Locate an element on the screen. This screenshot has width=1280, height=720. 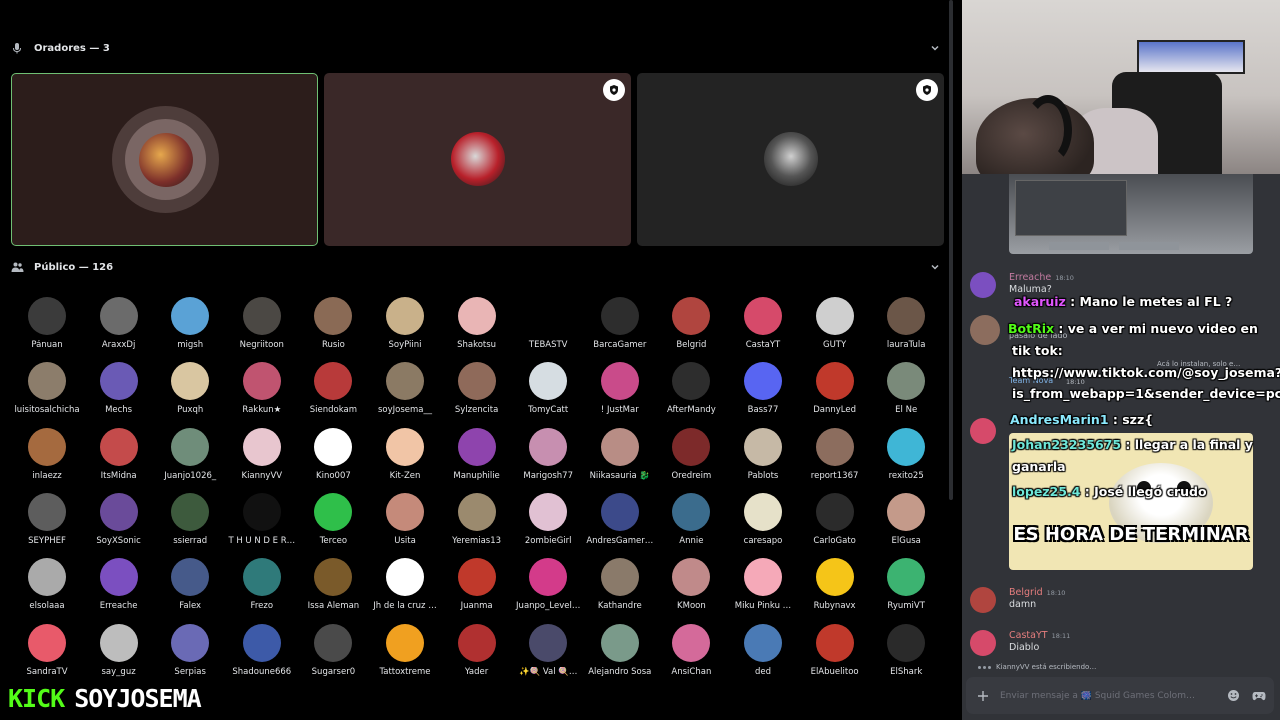
audience-member: Usita is located at coordinates (405, 519).